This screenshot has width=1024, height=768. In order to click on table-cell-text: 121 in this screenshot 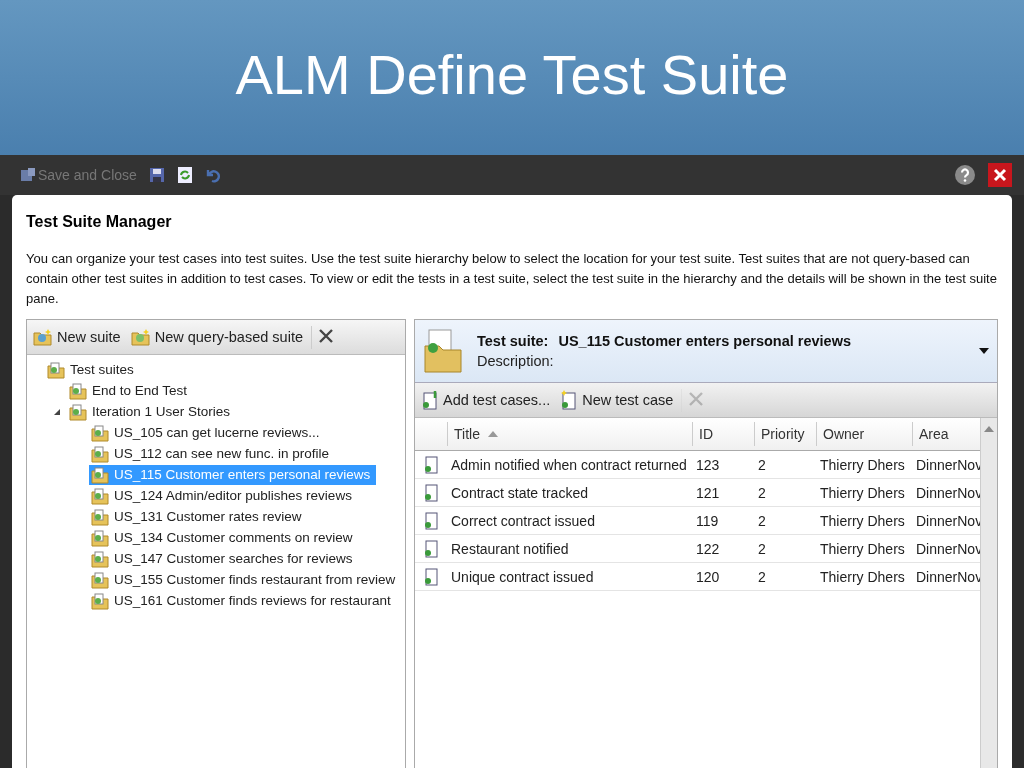, I will do `click(708, 492)`.